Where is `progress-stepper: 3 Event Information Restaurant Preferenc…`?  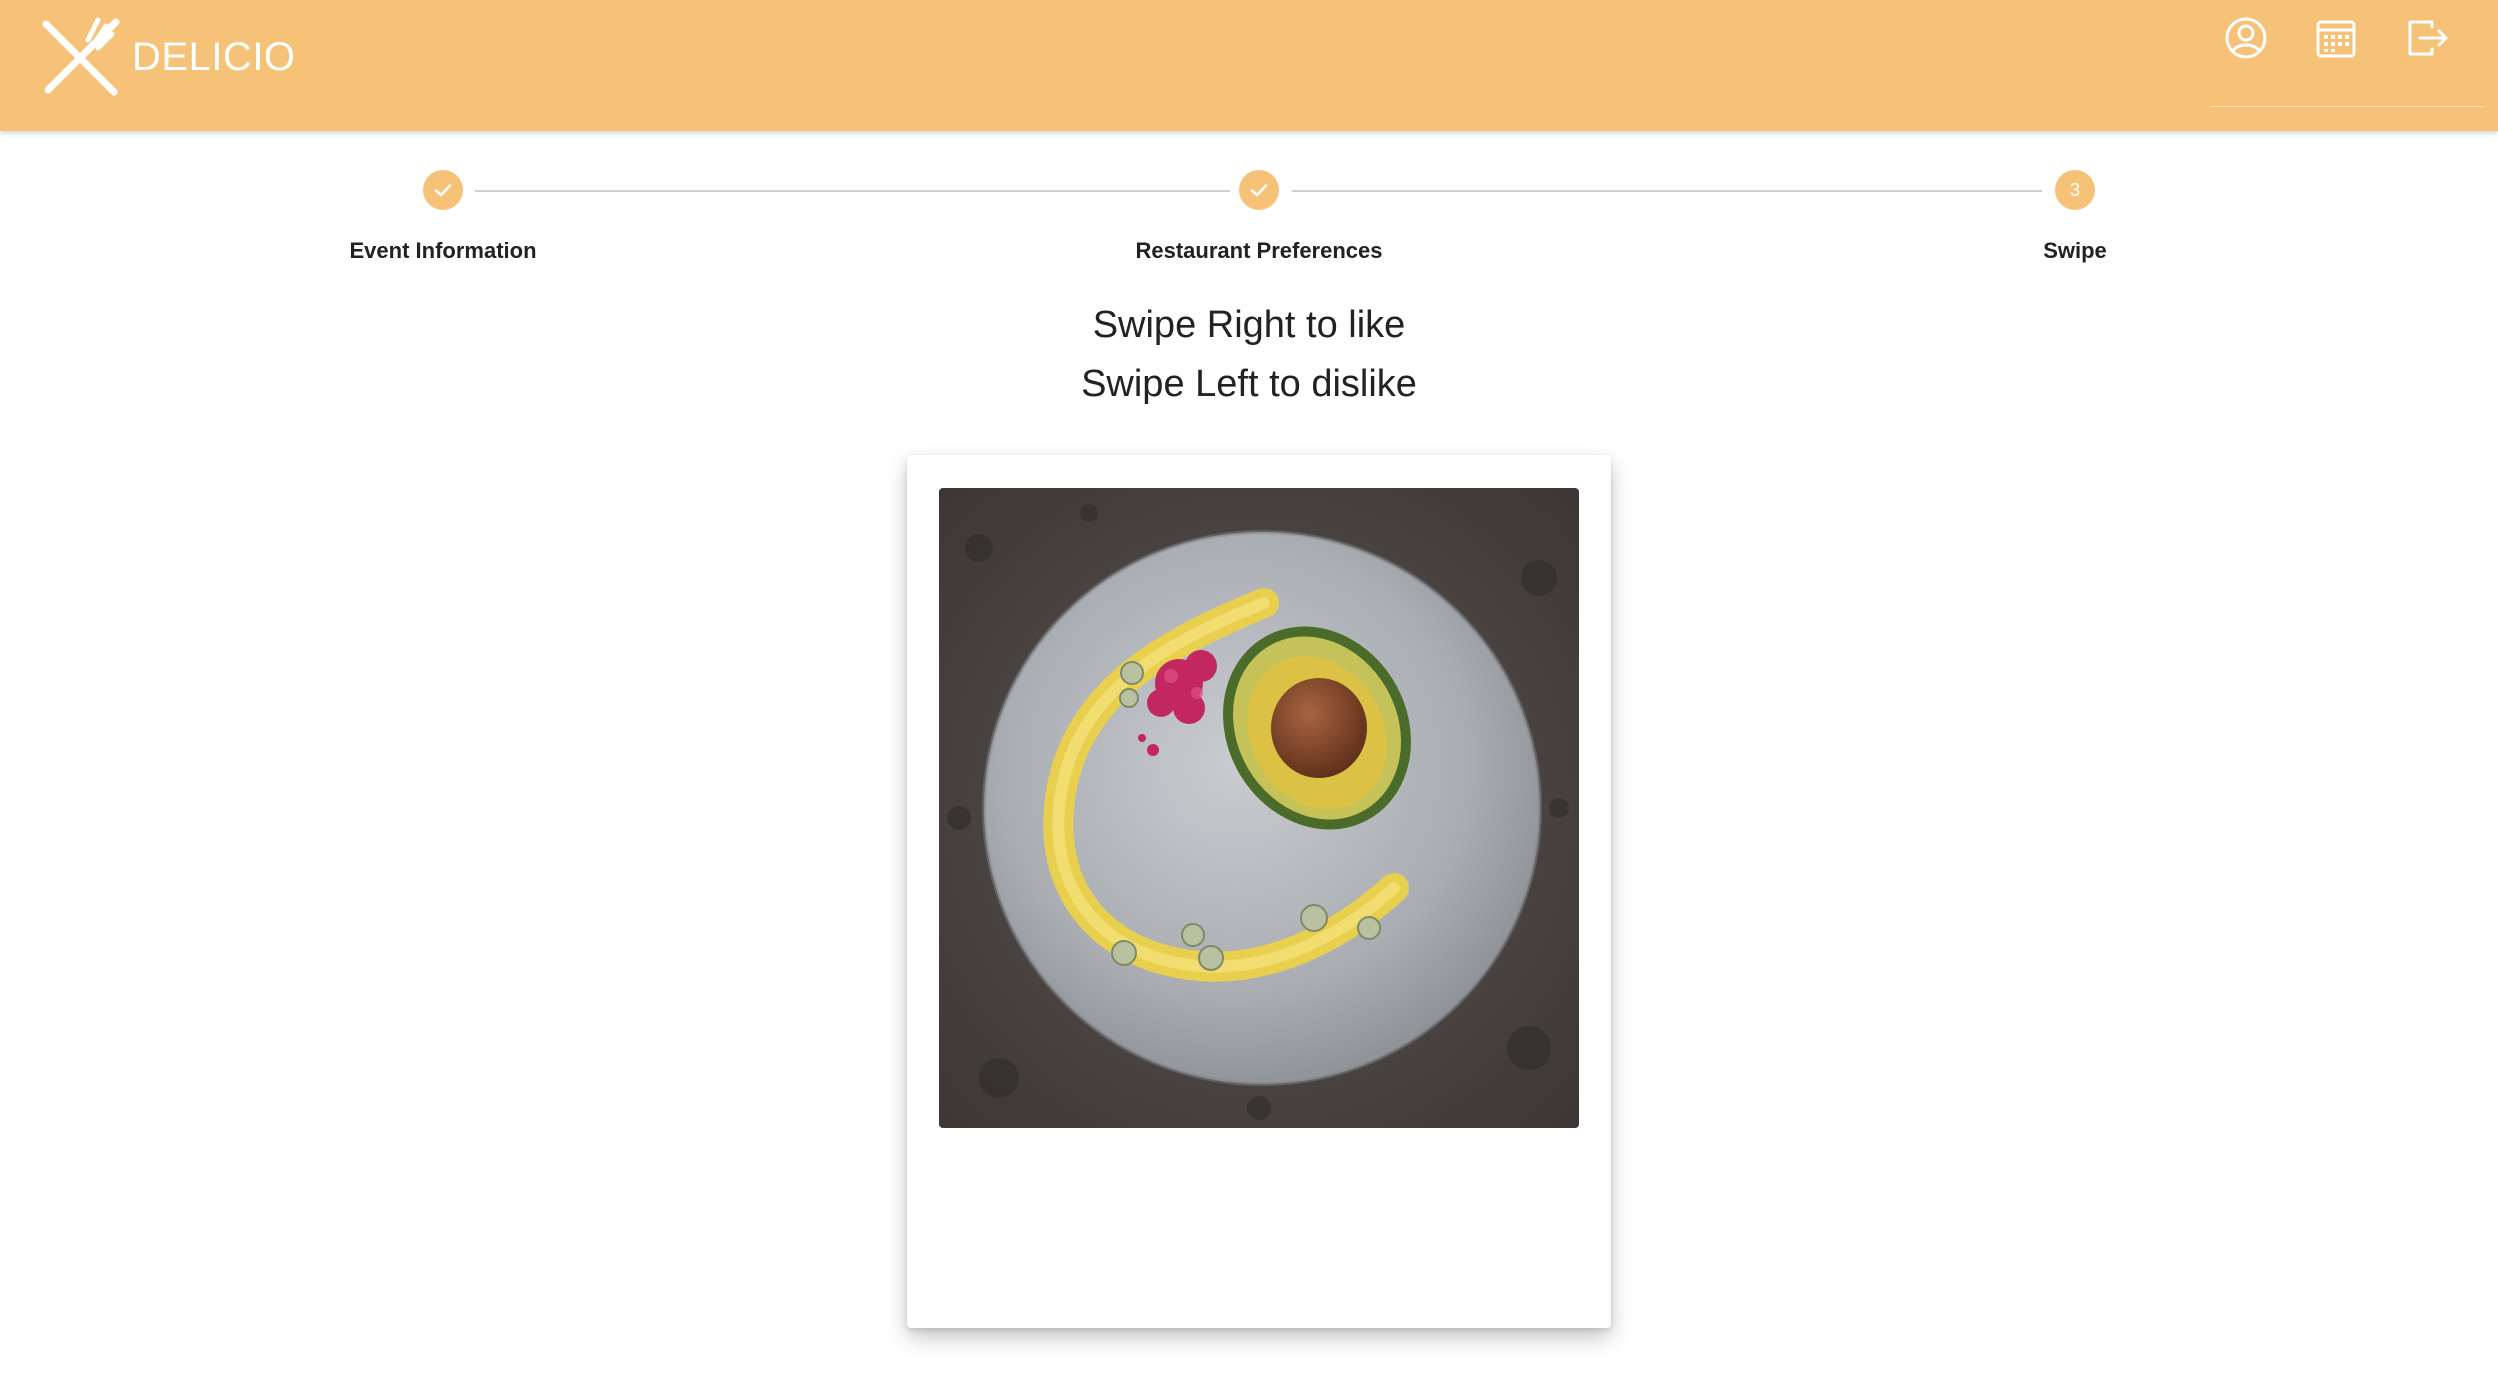 progress-stepper: 3 Event Information Restaurant Preferenc… is located at coordinates (1249, 220).